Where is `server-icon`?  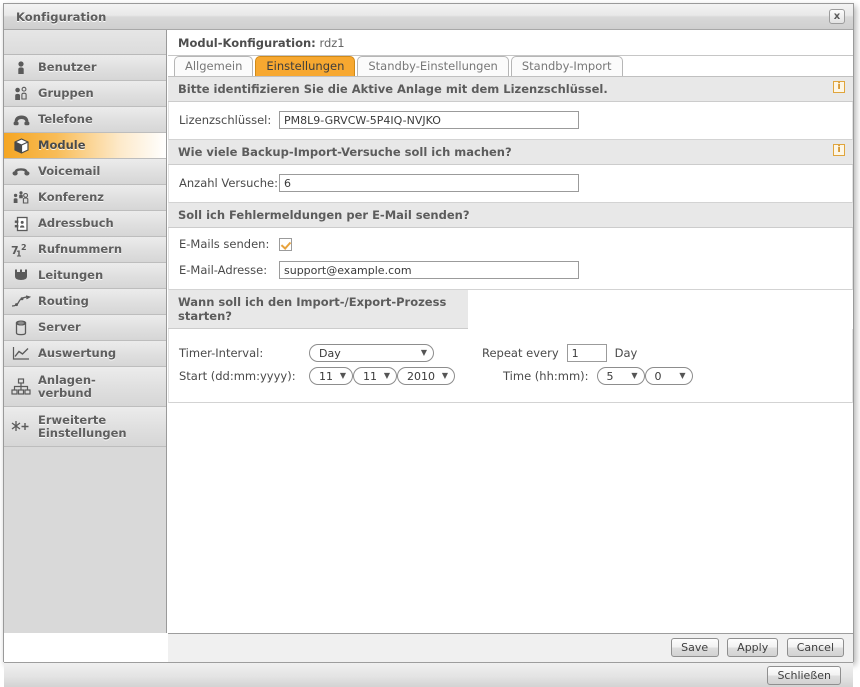 server-icon is located at coordinates (21, 327).